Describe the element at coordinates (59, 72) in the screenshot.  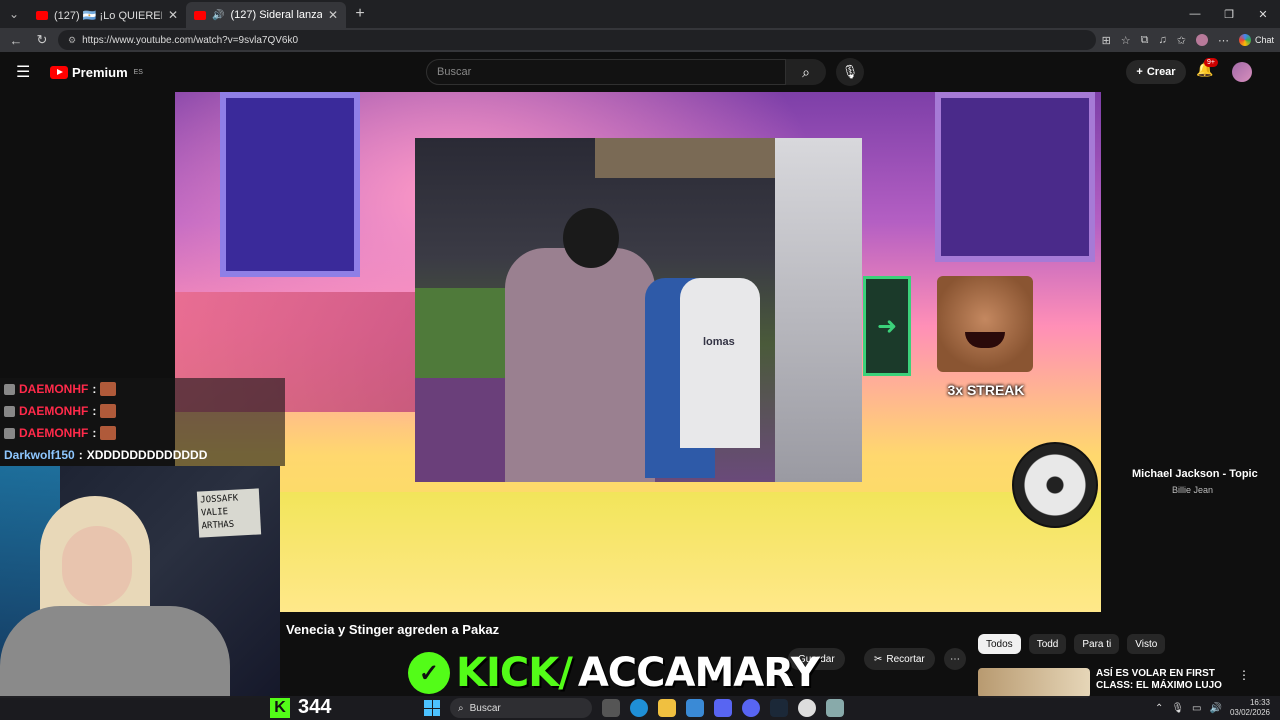
I see `youtube-play-icon` at that location.